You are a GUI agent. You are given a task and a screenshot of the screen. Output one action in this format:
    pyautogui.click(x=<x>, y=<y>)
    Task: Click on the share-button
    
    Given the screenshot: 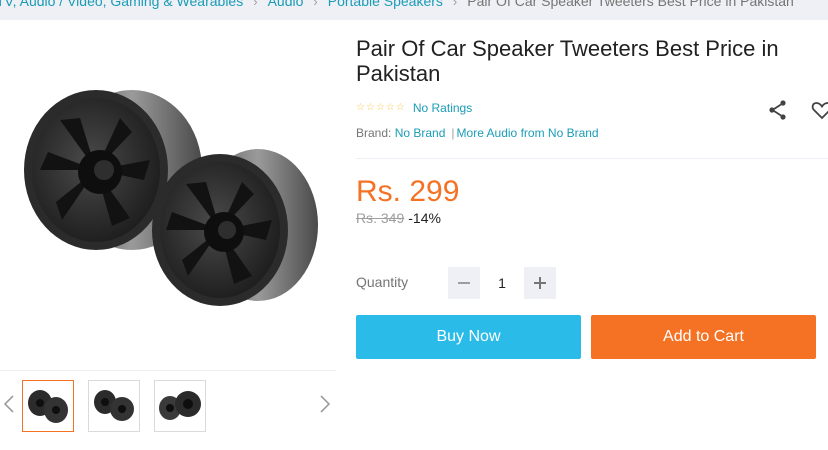 What is the action you would take?
    pyautogui.click(x=778, y=110)
    